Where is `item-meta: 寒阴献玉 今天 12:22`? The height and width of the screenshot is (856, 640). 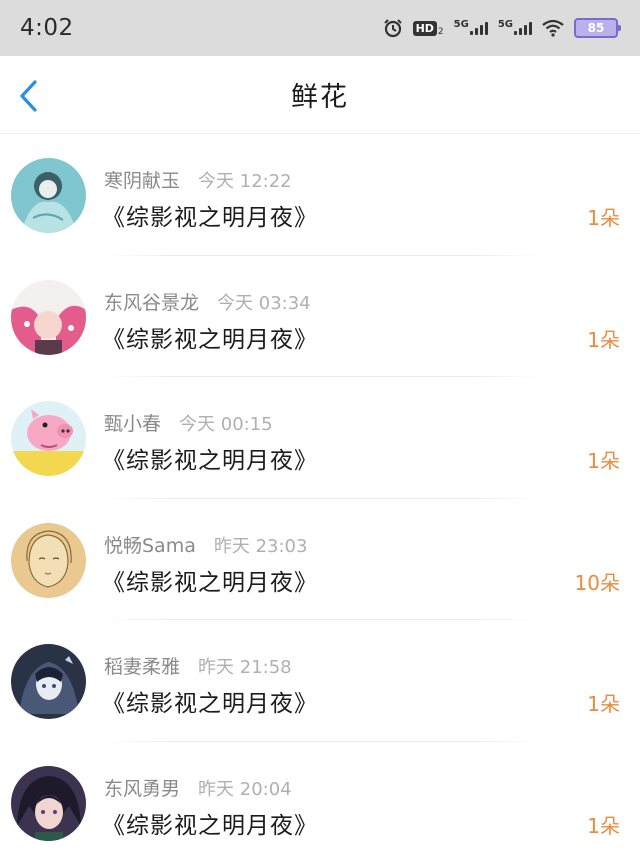 item-meta: 寒阴献玉 今天 12:22 is located at coordinates (198, 179).